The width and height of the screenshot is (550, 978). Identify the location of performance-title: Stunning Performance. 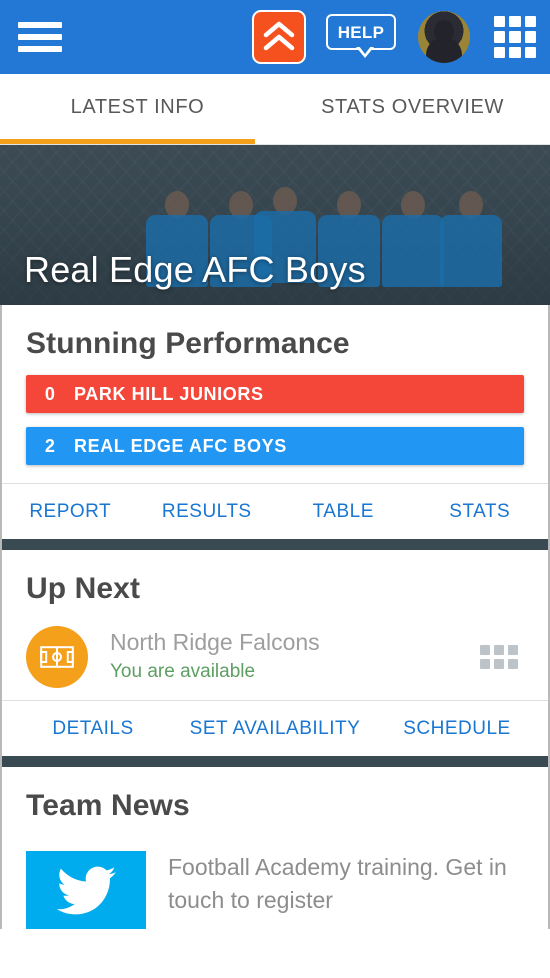
(188, 343).